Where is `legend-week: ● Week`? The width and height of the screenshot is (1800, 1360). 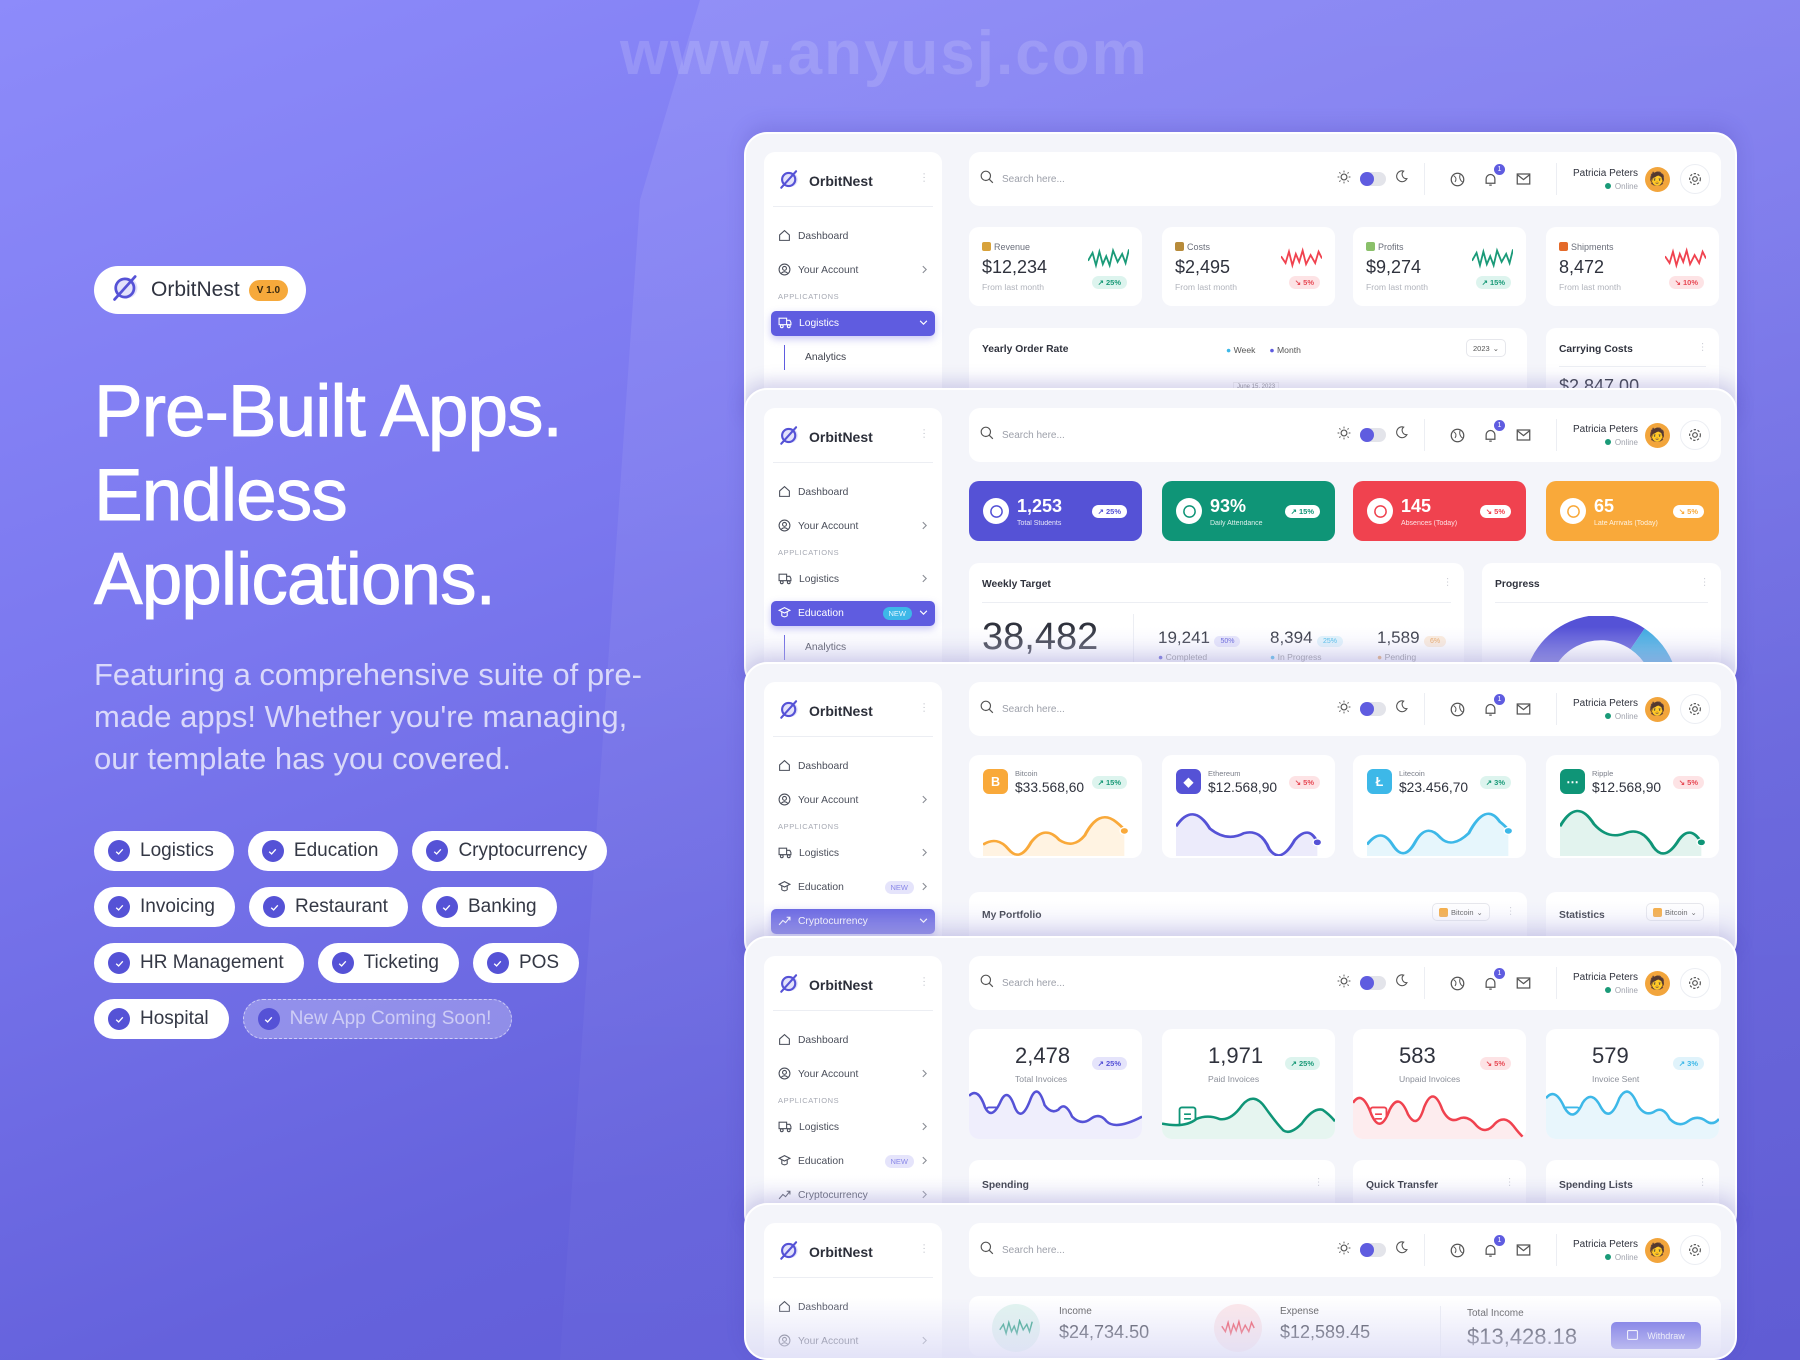
legend-week: ● Week is located at coordinates (1240, 350).